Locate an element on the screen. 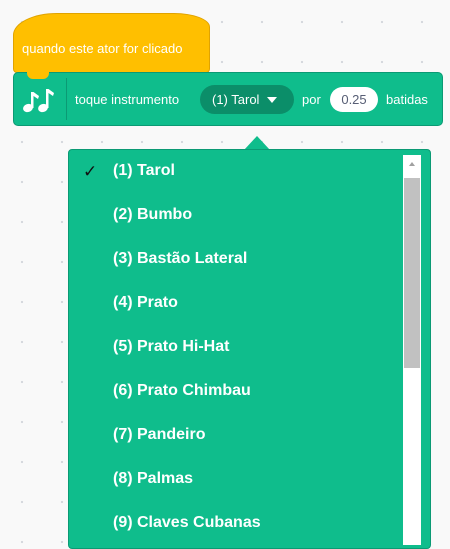  beats-value: 0.25 is located at coordinates (354, 99).